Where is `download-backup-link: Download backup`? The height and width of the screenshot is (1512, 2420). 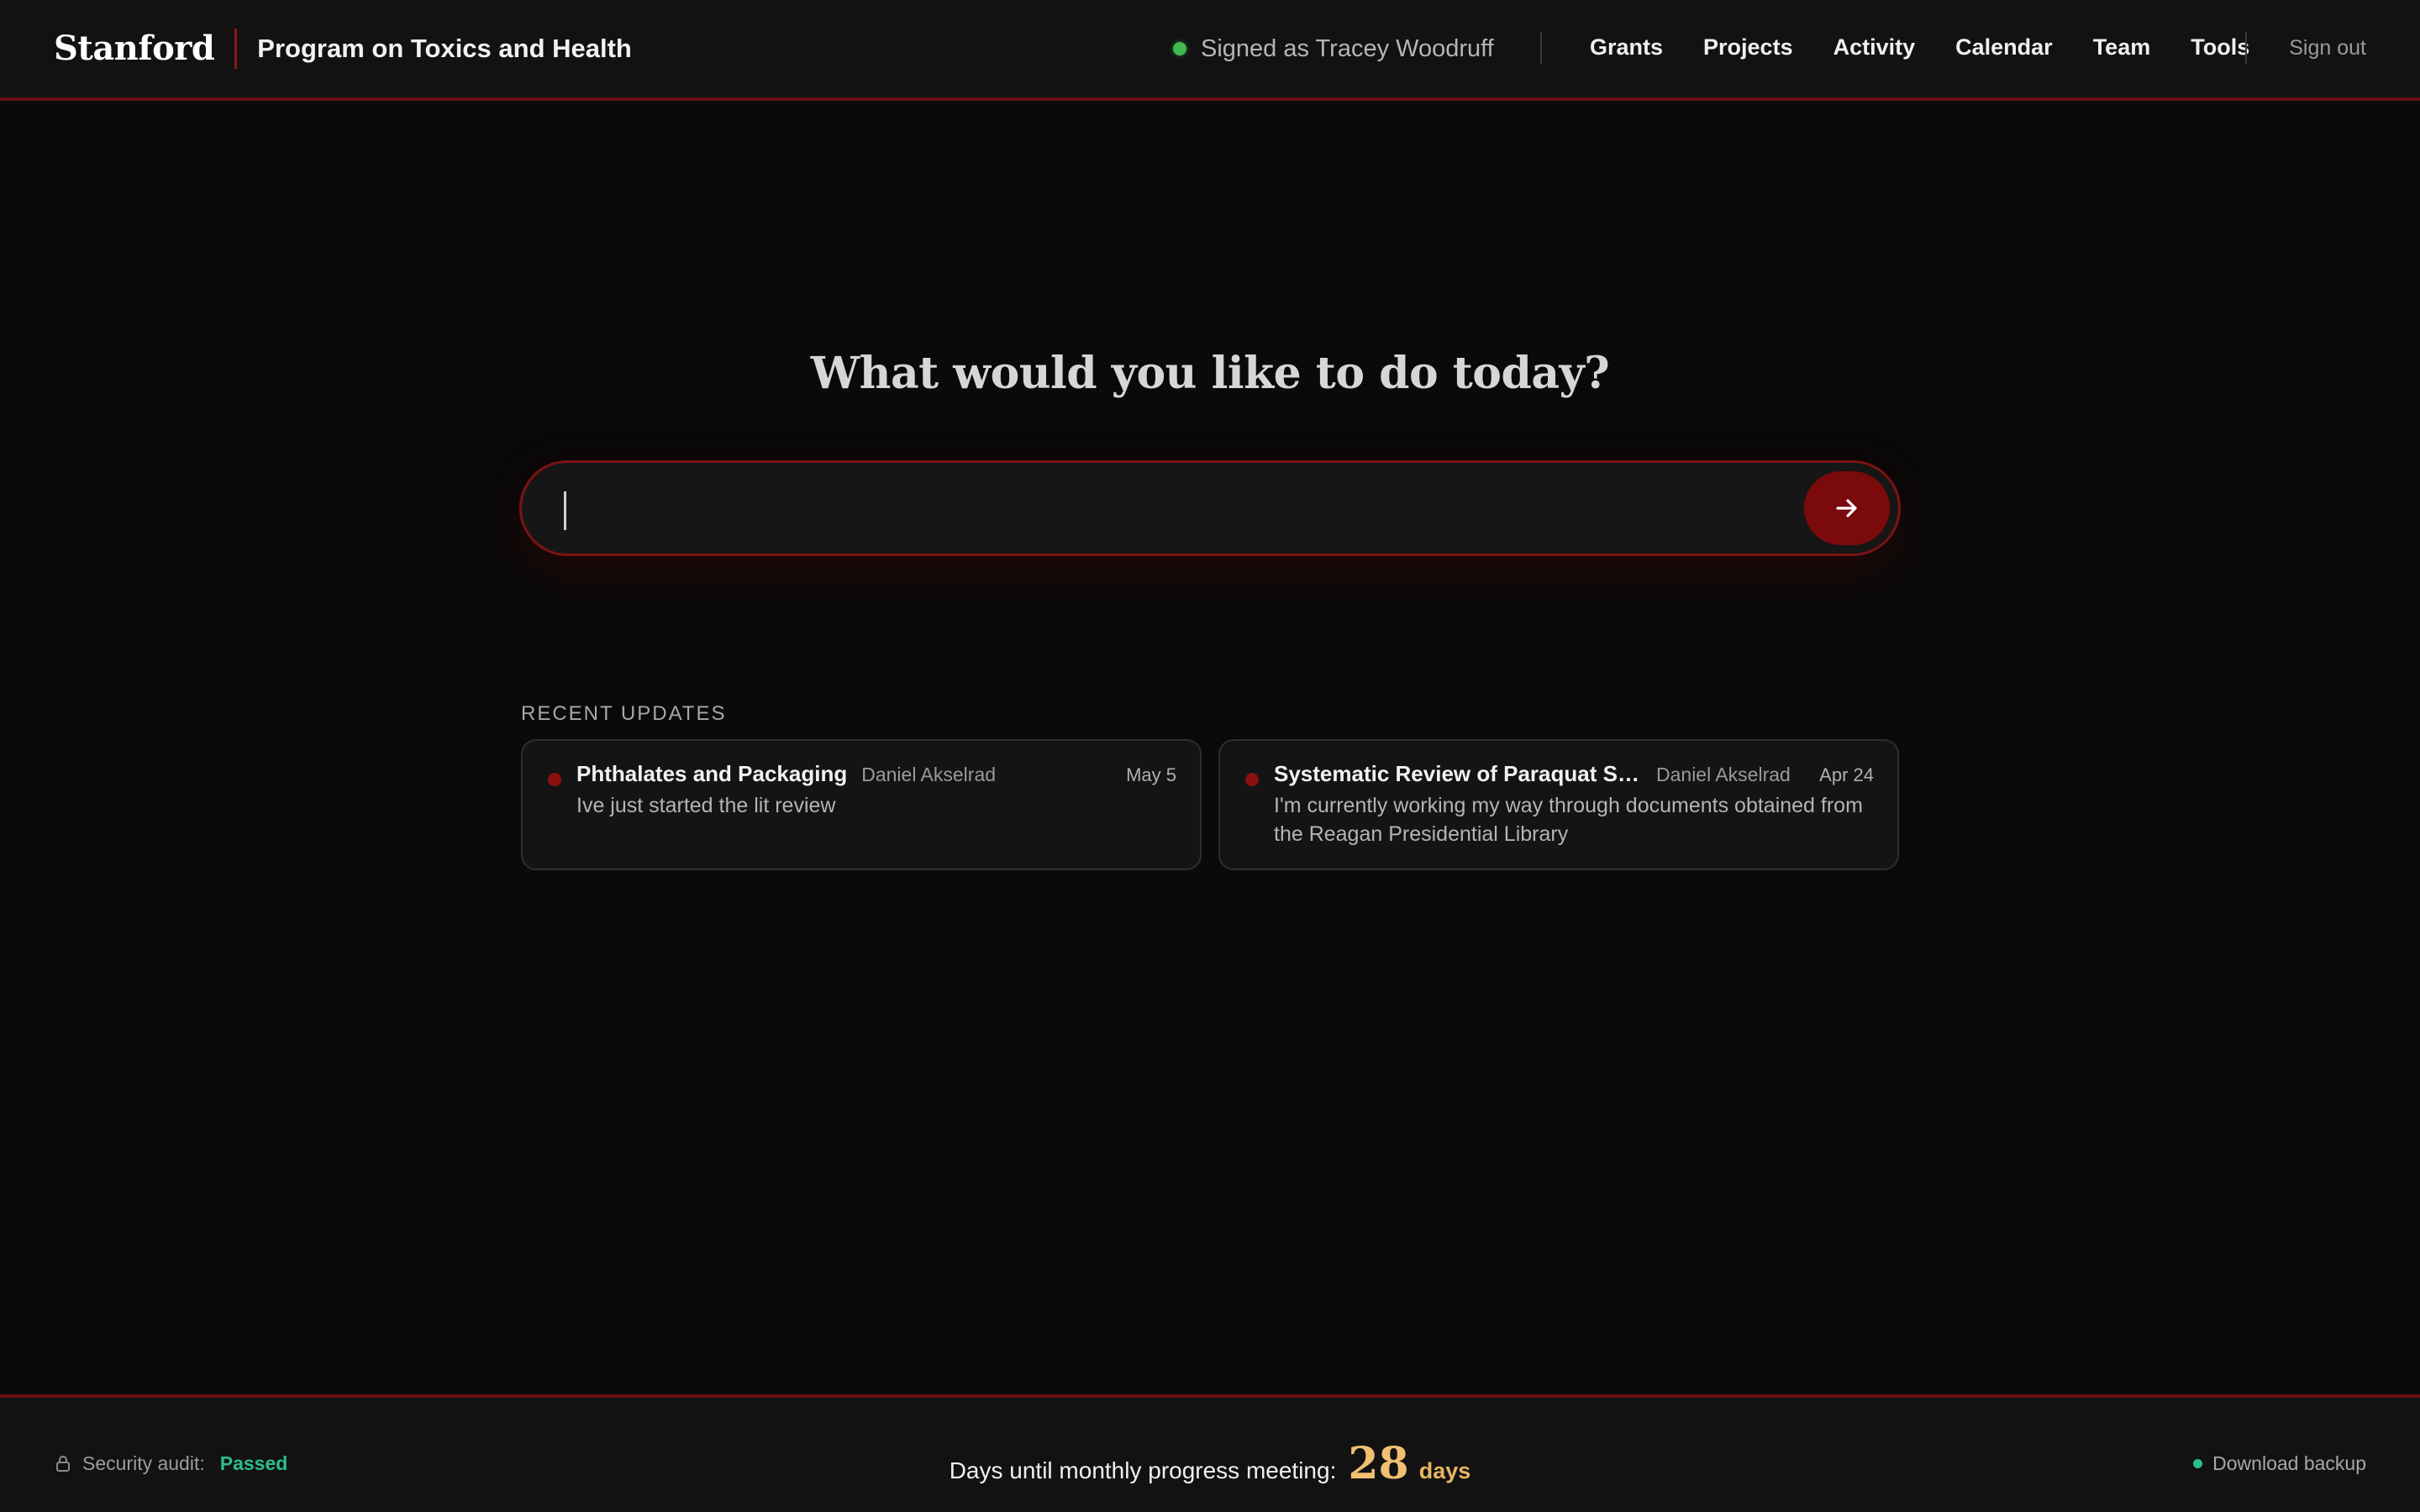 download-backup-link: Download backup is located at coordinates (2279, 1463).